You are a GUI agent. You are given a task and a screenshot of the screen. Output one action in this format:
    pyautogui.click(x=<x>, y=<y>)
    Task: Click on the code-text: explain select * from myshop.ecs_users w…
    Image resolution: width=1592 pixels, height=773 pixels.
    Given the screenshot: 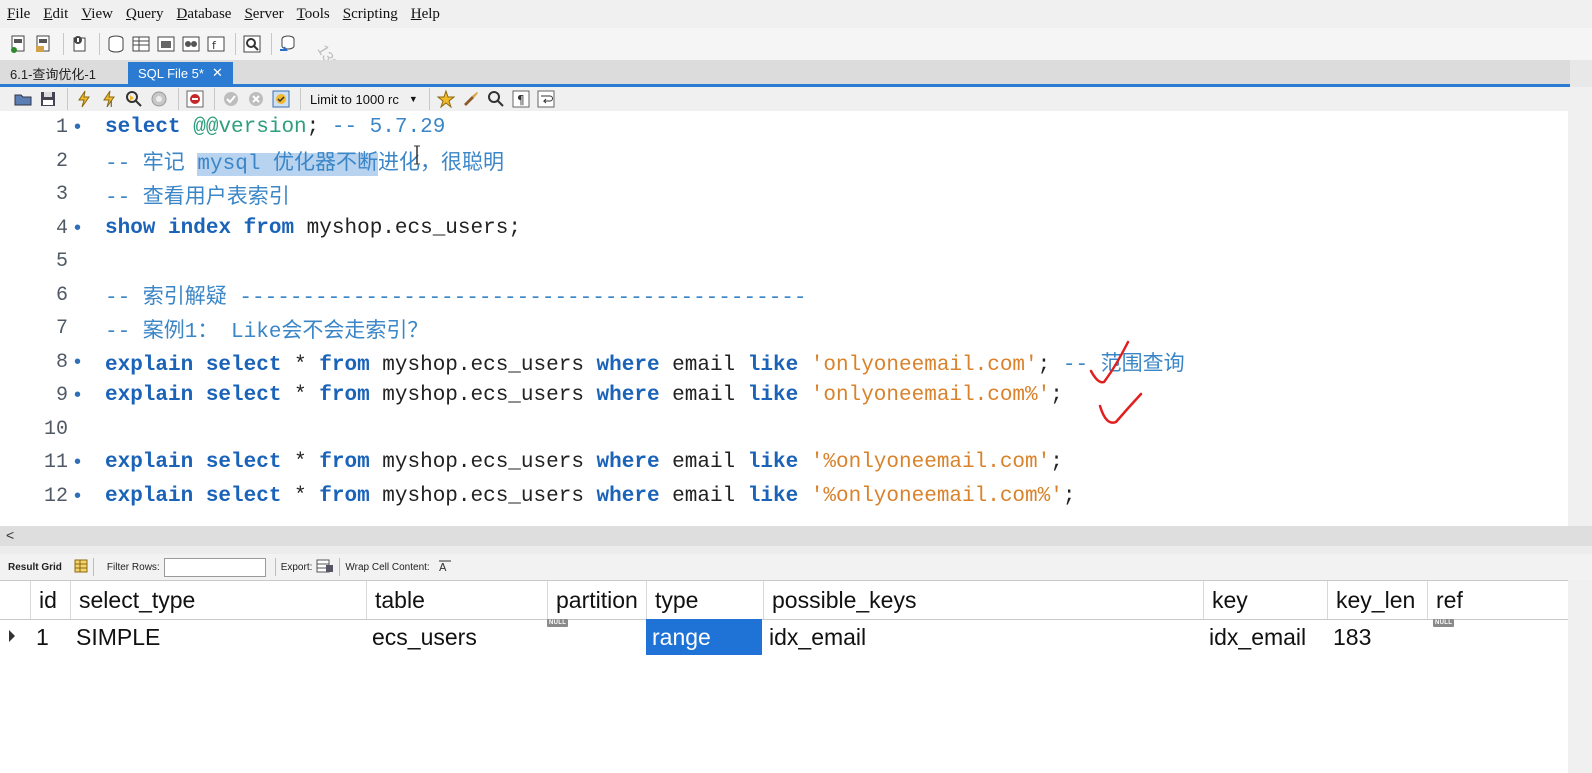 What is the action you would take?
    pyautogui.click(x=584, y=462)
    